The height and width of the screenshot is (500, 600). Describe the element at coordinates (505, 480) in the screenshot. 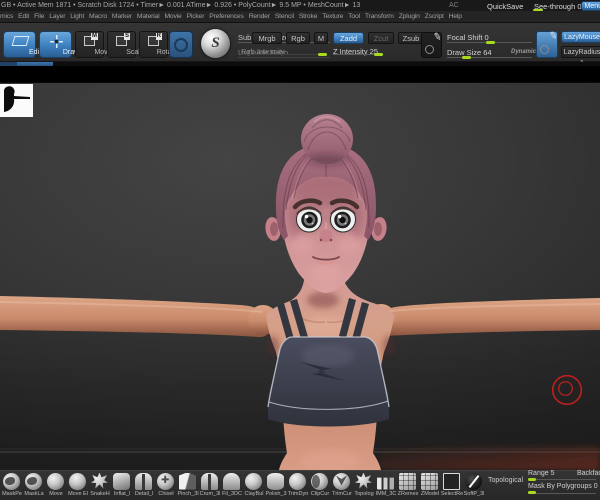

I see `topological-label: Topological` at that location.